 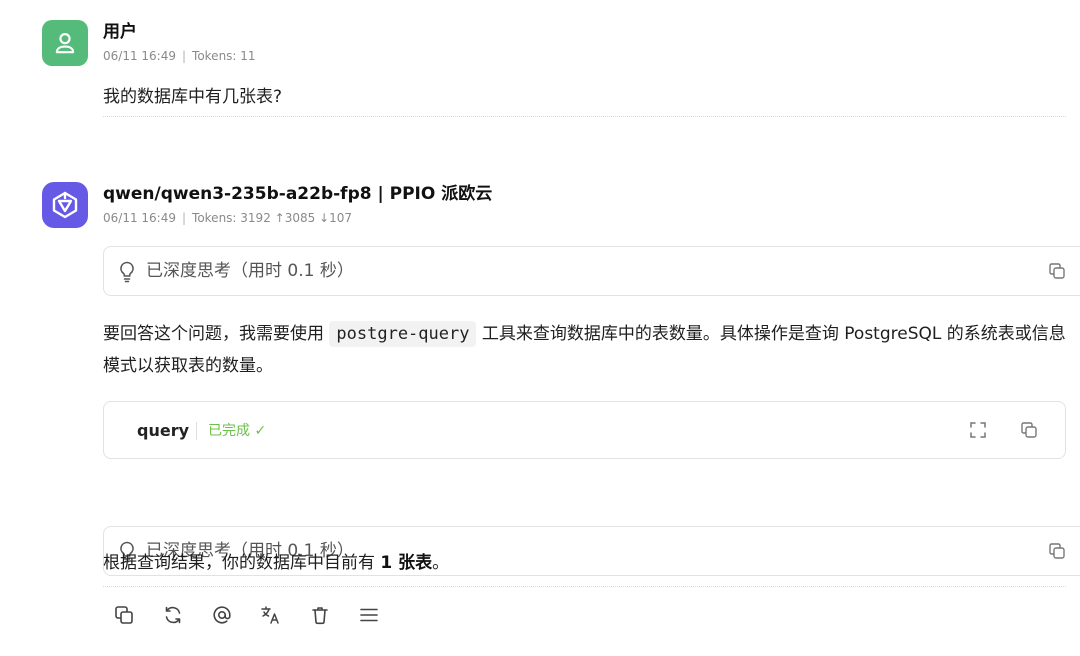 What do you see at coordinates (591, 271) in the screenshot?
I see `thinking-block-1: 已深度思考（用时 0.1 秒）` at bounding box center [591, 271].